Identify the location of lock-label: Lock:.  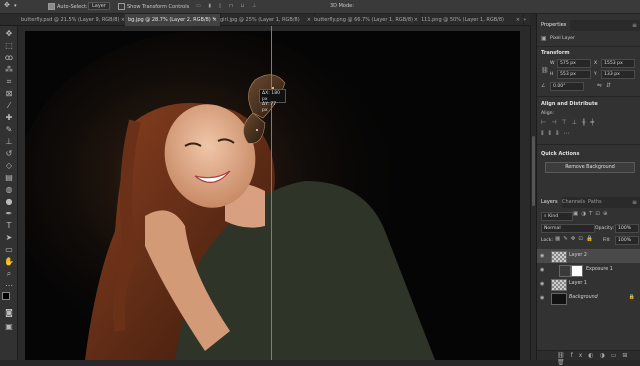
(547, 240).